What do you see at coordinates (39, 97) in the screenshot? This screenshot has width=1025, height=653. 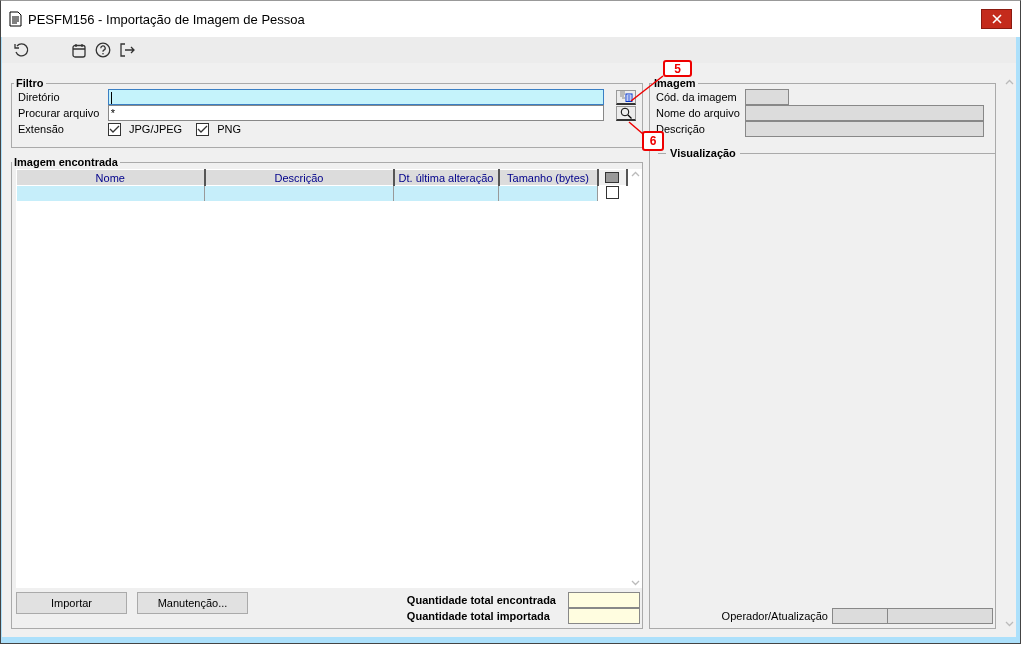 I see `field-label: Diretório` at bounding box center [39, 97].